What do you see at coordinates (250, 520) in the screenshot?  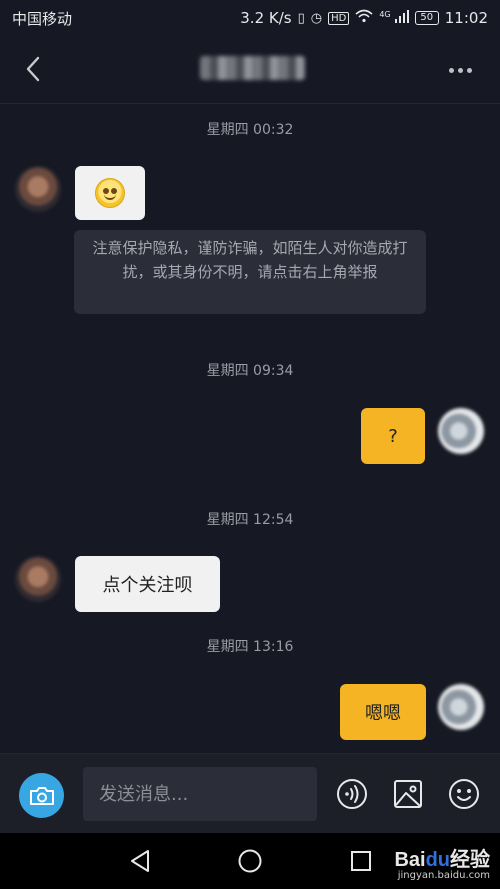 I see `timestamp: 星期四 12:54` at bounding box center [250, 520].